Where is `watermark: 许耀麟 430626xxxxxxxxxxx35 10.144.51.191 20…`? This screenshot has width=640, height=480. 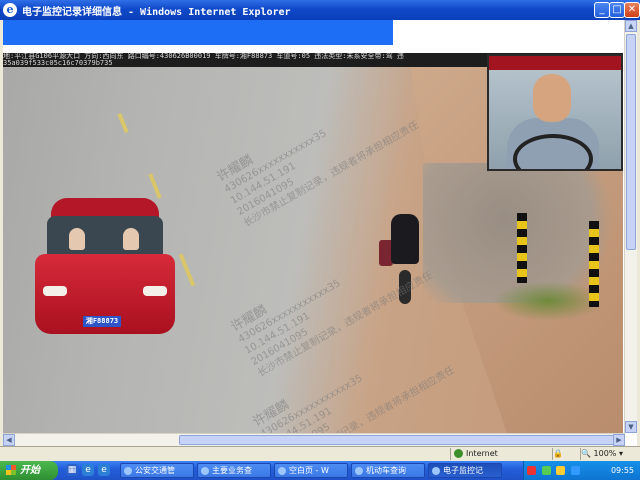 watermark: 许耀麟 430626xxxxxxxxxxx35 10.144.51.191 20… is located at coordinates (318, 151).